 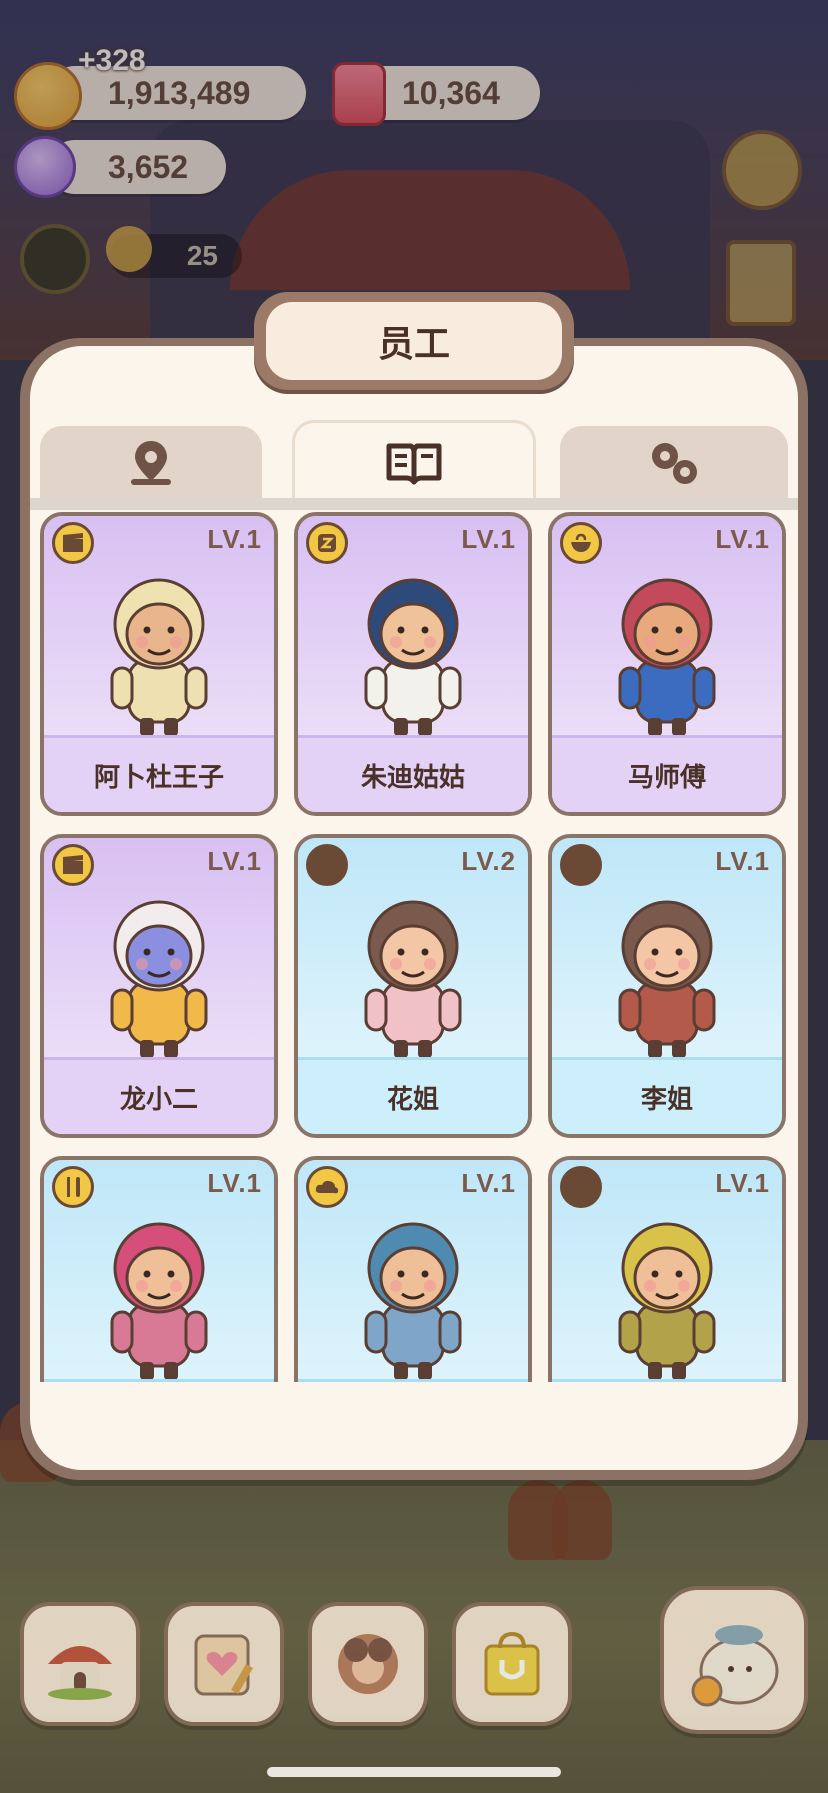 I want to click on notebook-heart-icon, so click(x=223, y=1665).